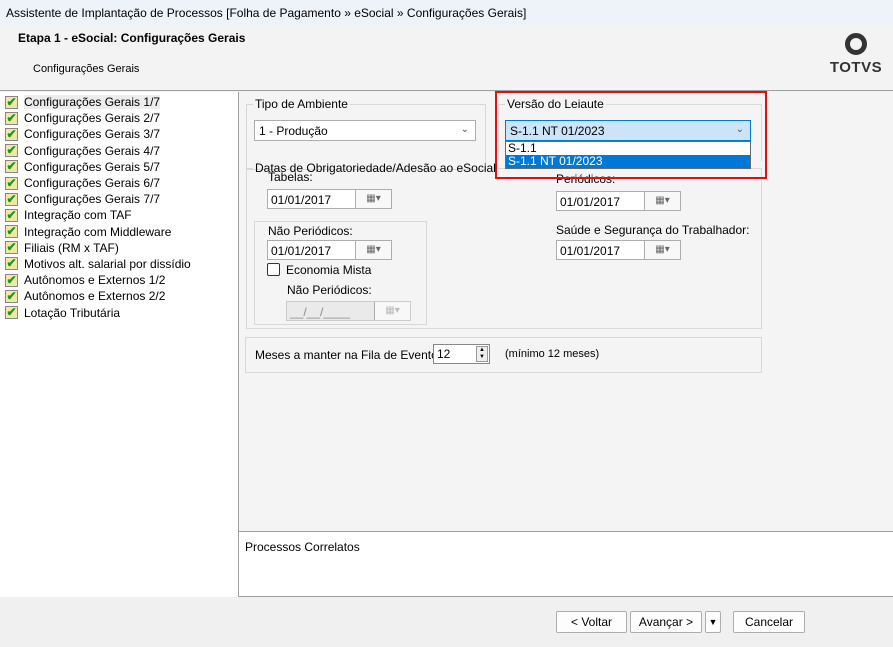 The image size is (893, 647). I want to click on select-value: 1 - Produção, so click(293, 131).